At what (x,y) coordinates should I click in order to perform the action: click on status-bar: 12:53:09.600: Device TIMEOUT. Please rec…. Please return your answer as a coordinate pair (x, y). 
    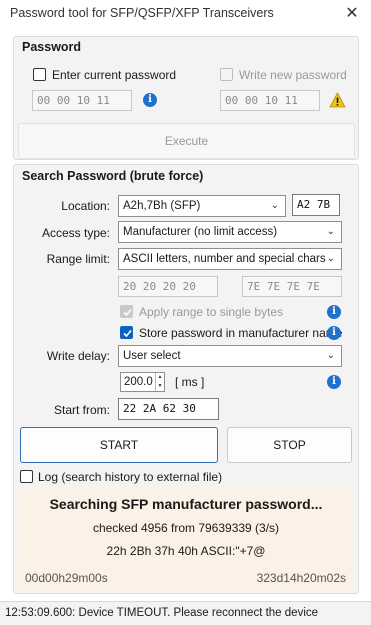
    Looking at the image, I should click on (185, 613).